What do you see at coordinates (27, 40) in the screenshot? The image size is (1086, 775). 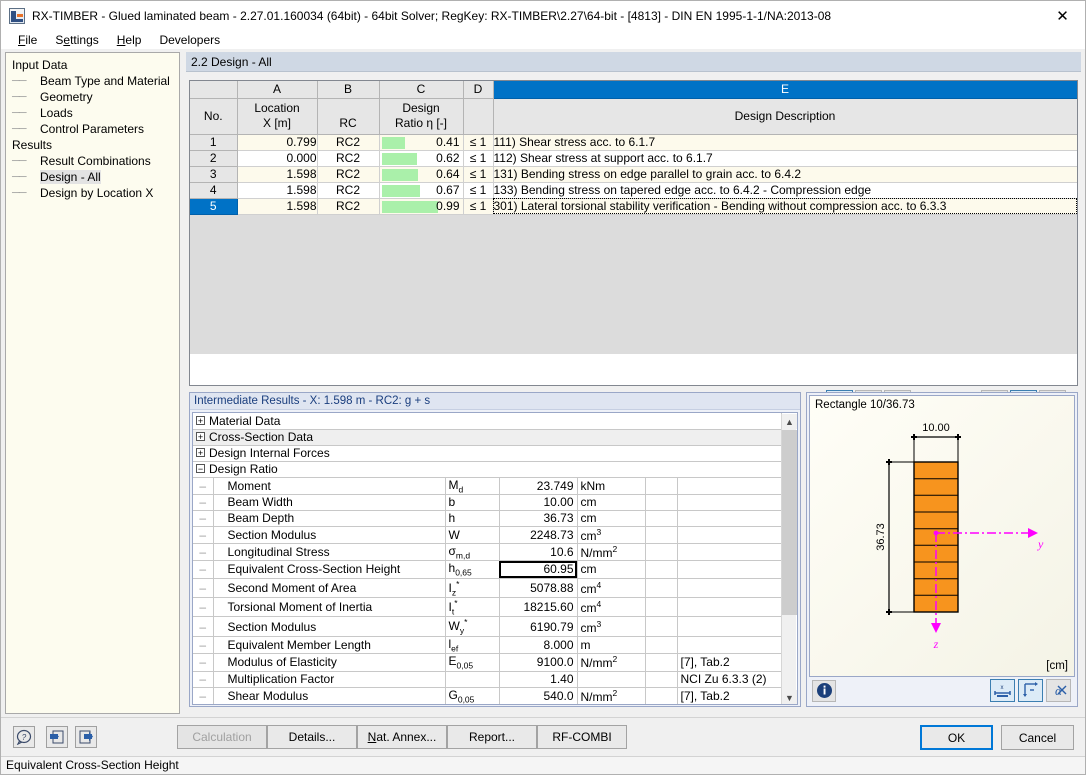 I see `menu-item-file: File` at bounding box center [27, 40].